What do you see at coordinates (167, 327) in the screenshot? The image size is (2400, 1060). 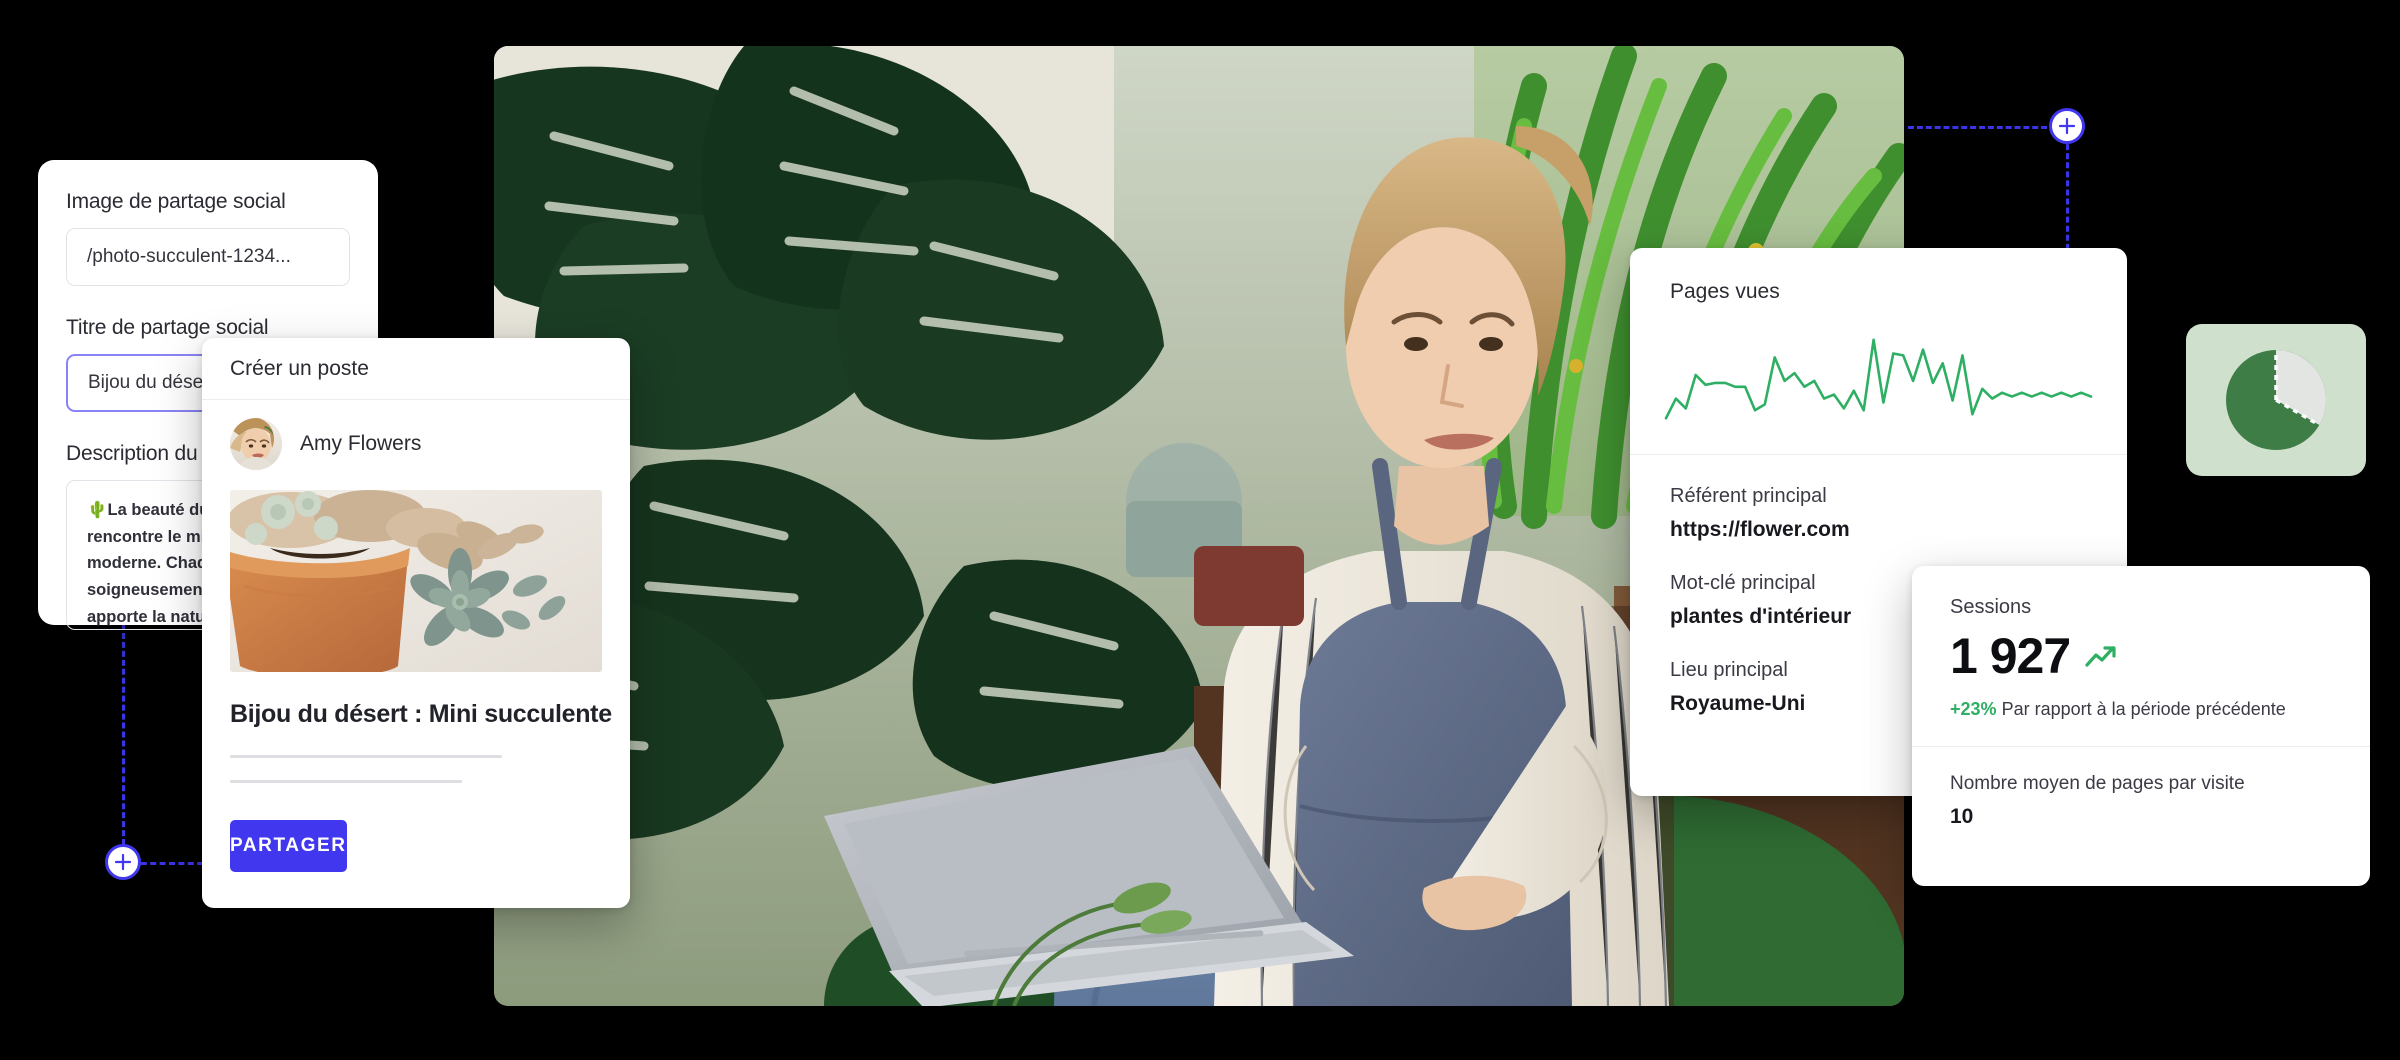 I see `social-title-label: Titre de partage social` at bounding box center [167, 327].